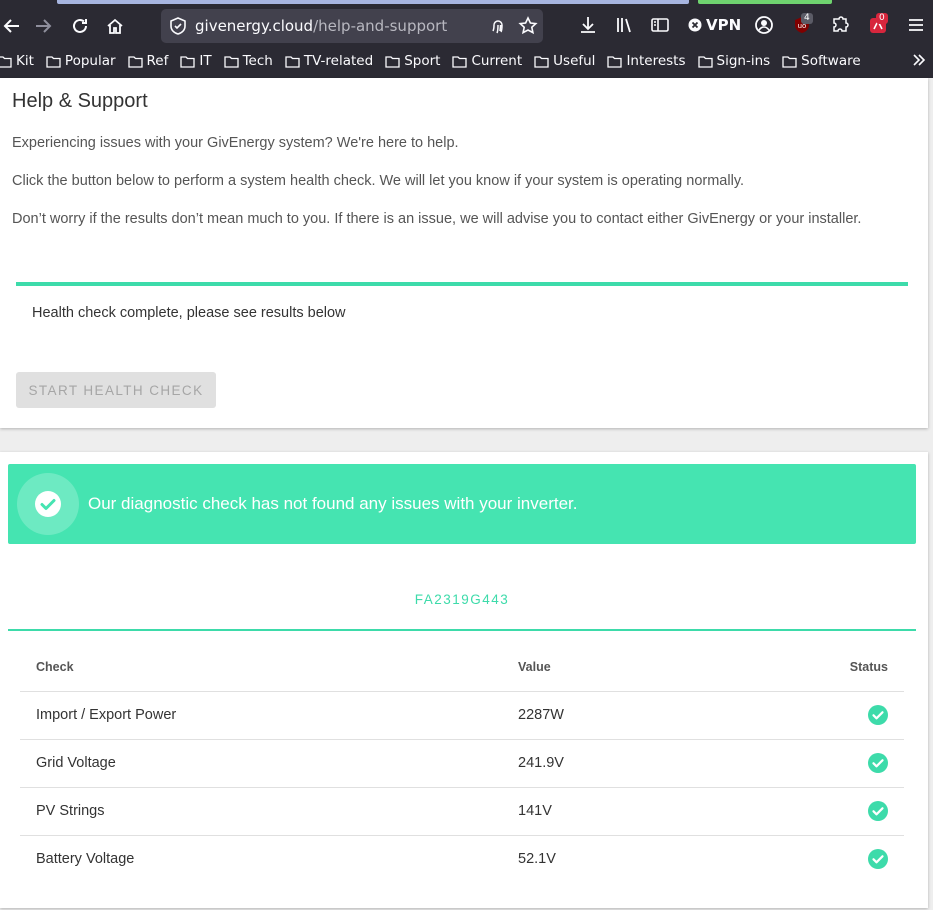 This screenshot has height=910, width=933. I want to click on bookmark-label: Interests, so click(656, 61).